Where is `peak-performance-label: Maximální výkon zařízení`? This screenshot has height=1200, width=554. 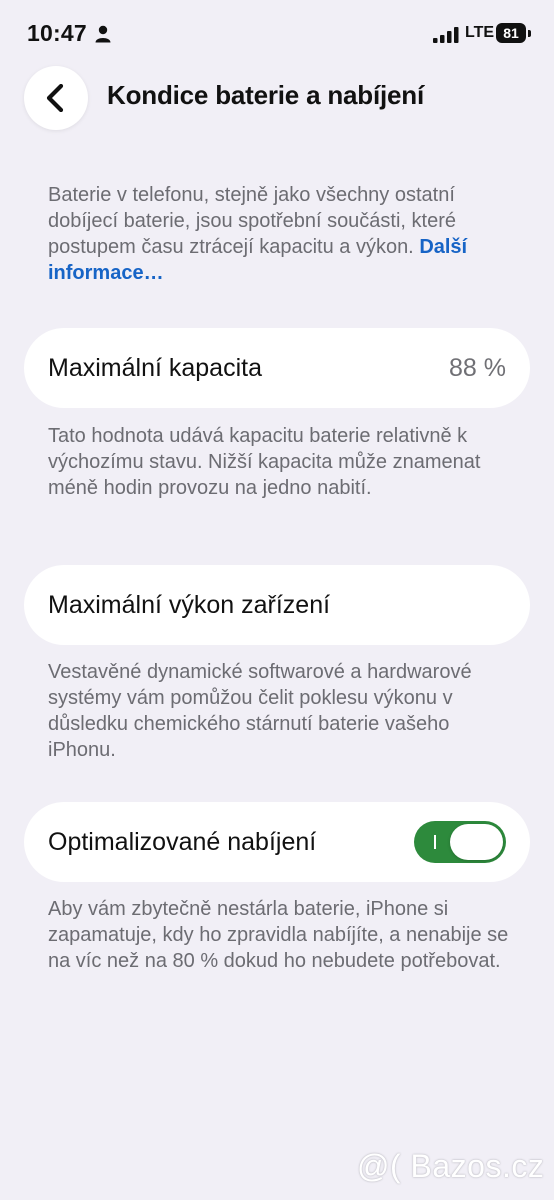
peak-performance-label: Maximální výkon zařízení is located at coordinates (189, 605).